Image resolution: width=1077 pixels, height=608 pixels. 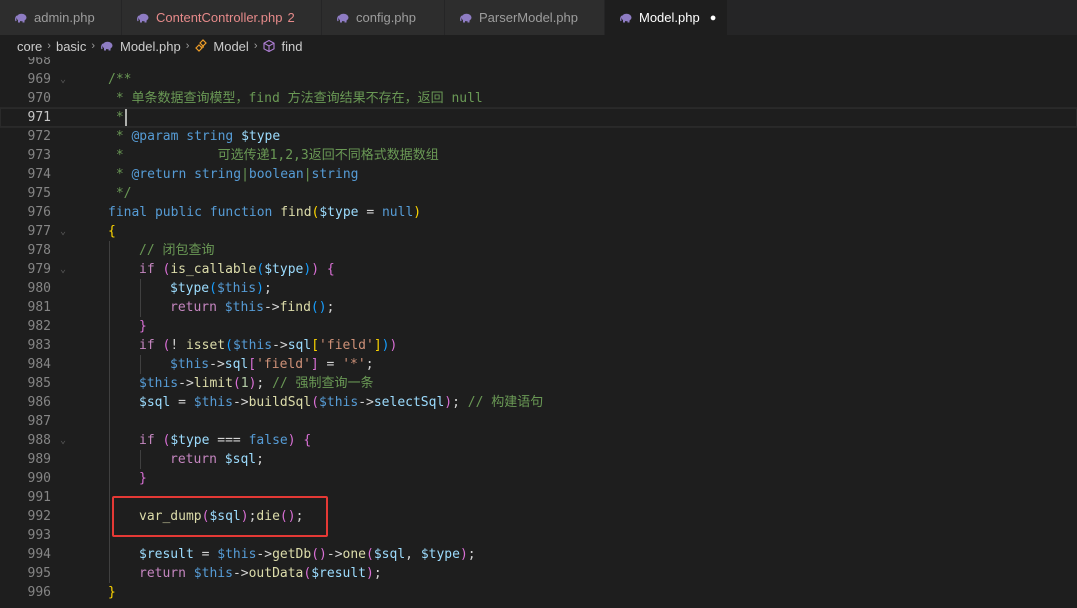 What do you see at coordinates (39, 535) in the screenshot?
I see `line-number: 993` at bounding box center [39, 535].